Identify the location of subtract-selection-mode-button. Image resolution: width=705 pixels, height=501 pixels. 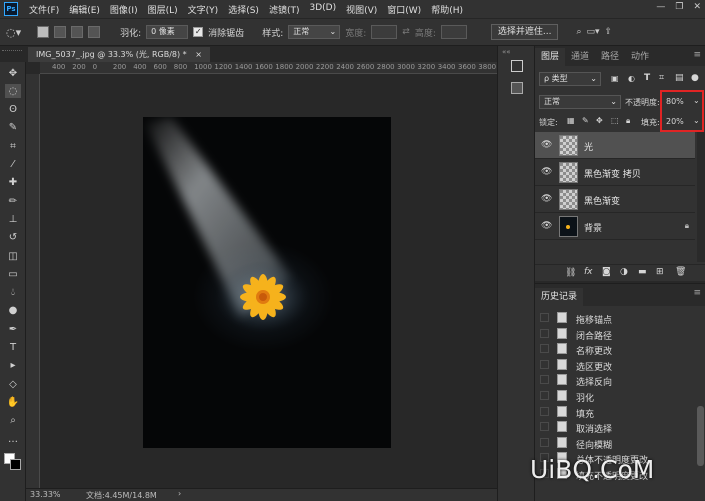
(77, 32).